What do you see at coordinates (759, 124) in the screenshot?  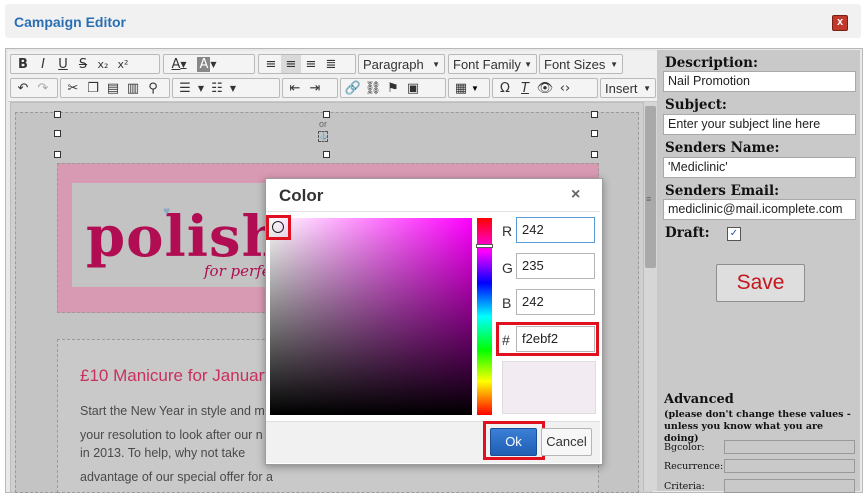 I see `subject-field: Enter your subject line here` at bounding box center [759, 124].